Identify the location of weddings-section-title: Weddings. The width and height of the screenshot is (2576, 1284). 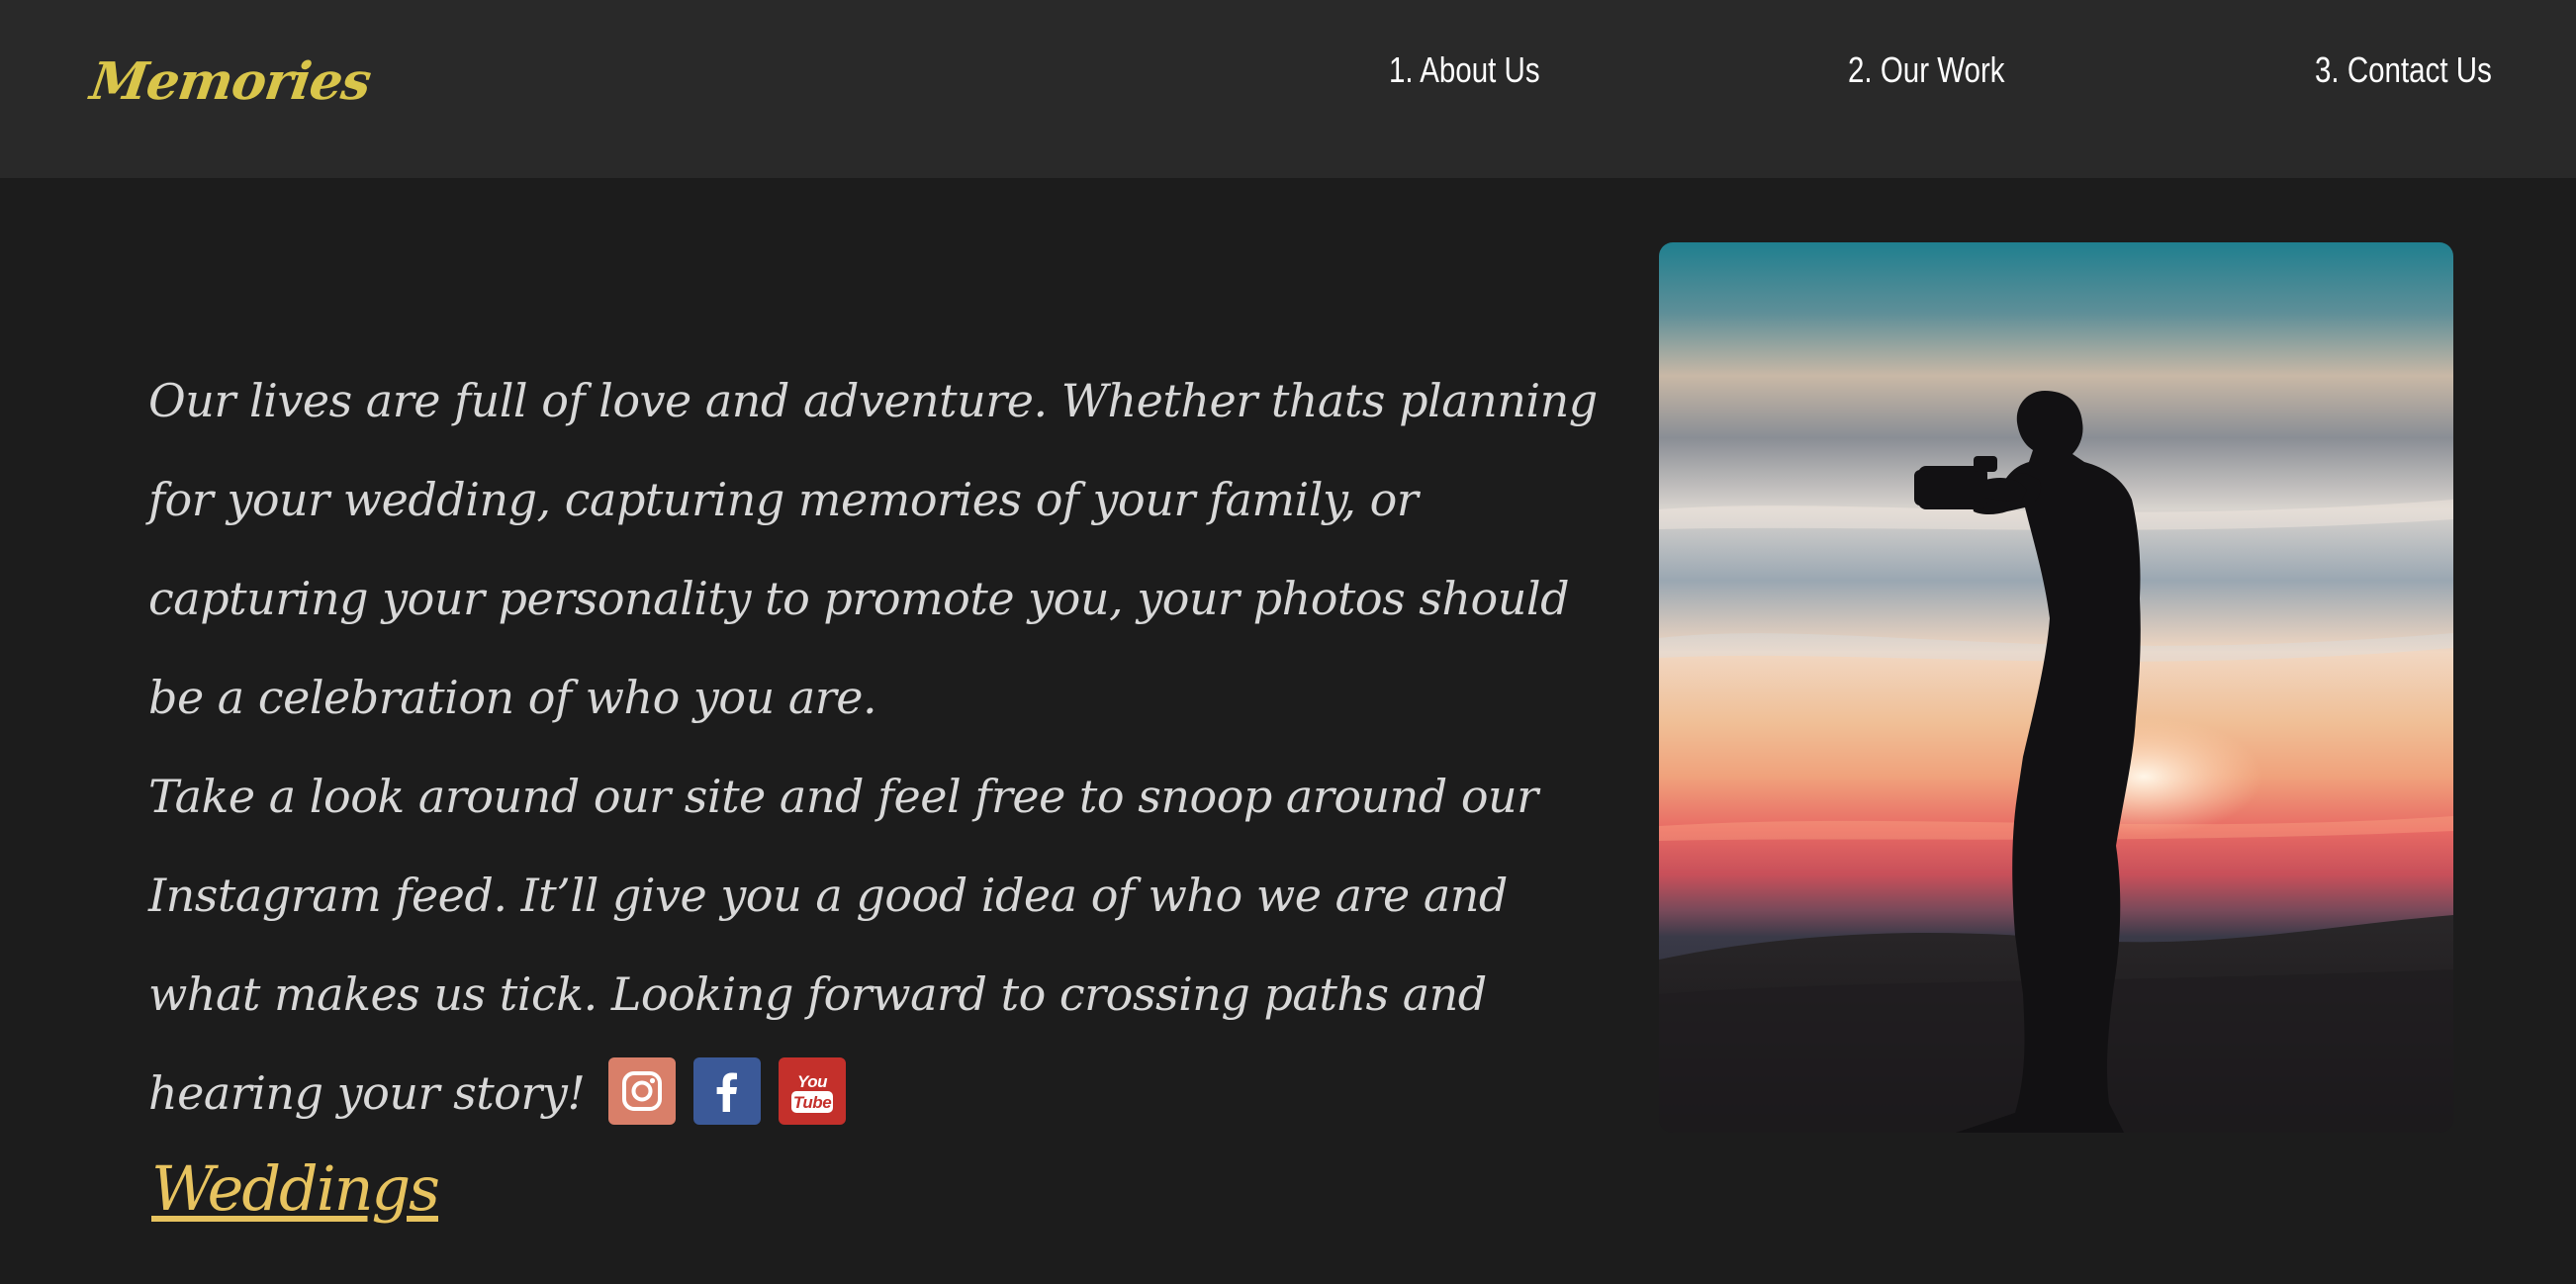
(295, 1188).